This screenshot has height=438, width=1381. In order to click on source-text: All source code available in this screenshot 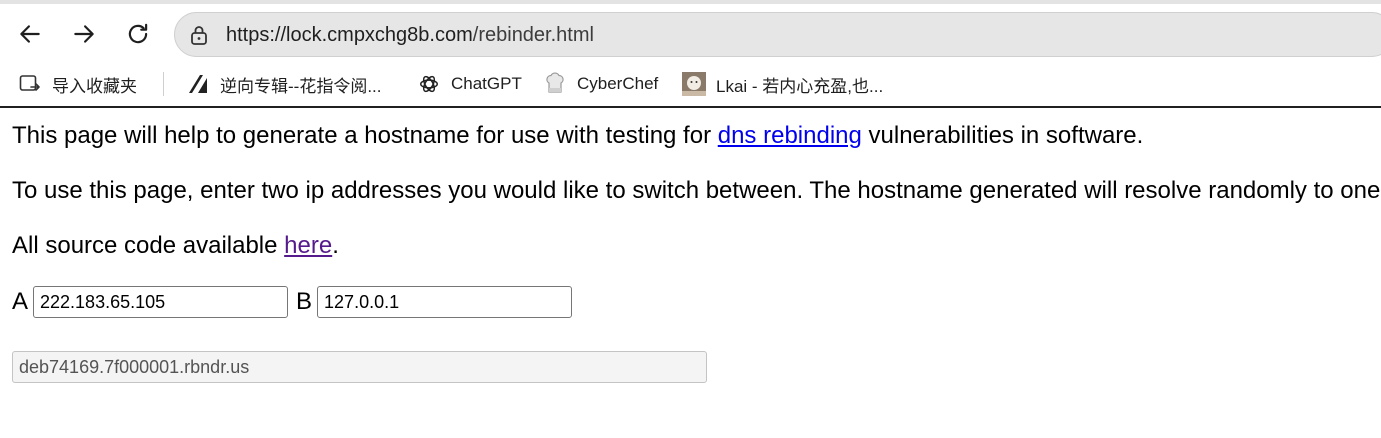, I will do `click(148, 245)`.